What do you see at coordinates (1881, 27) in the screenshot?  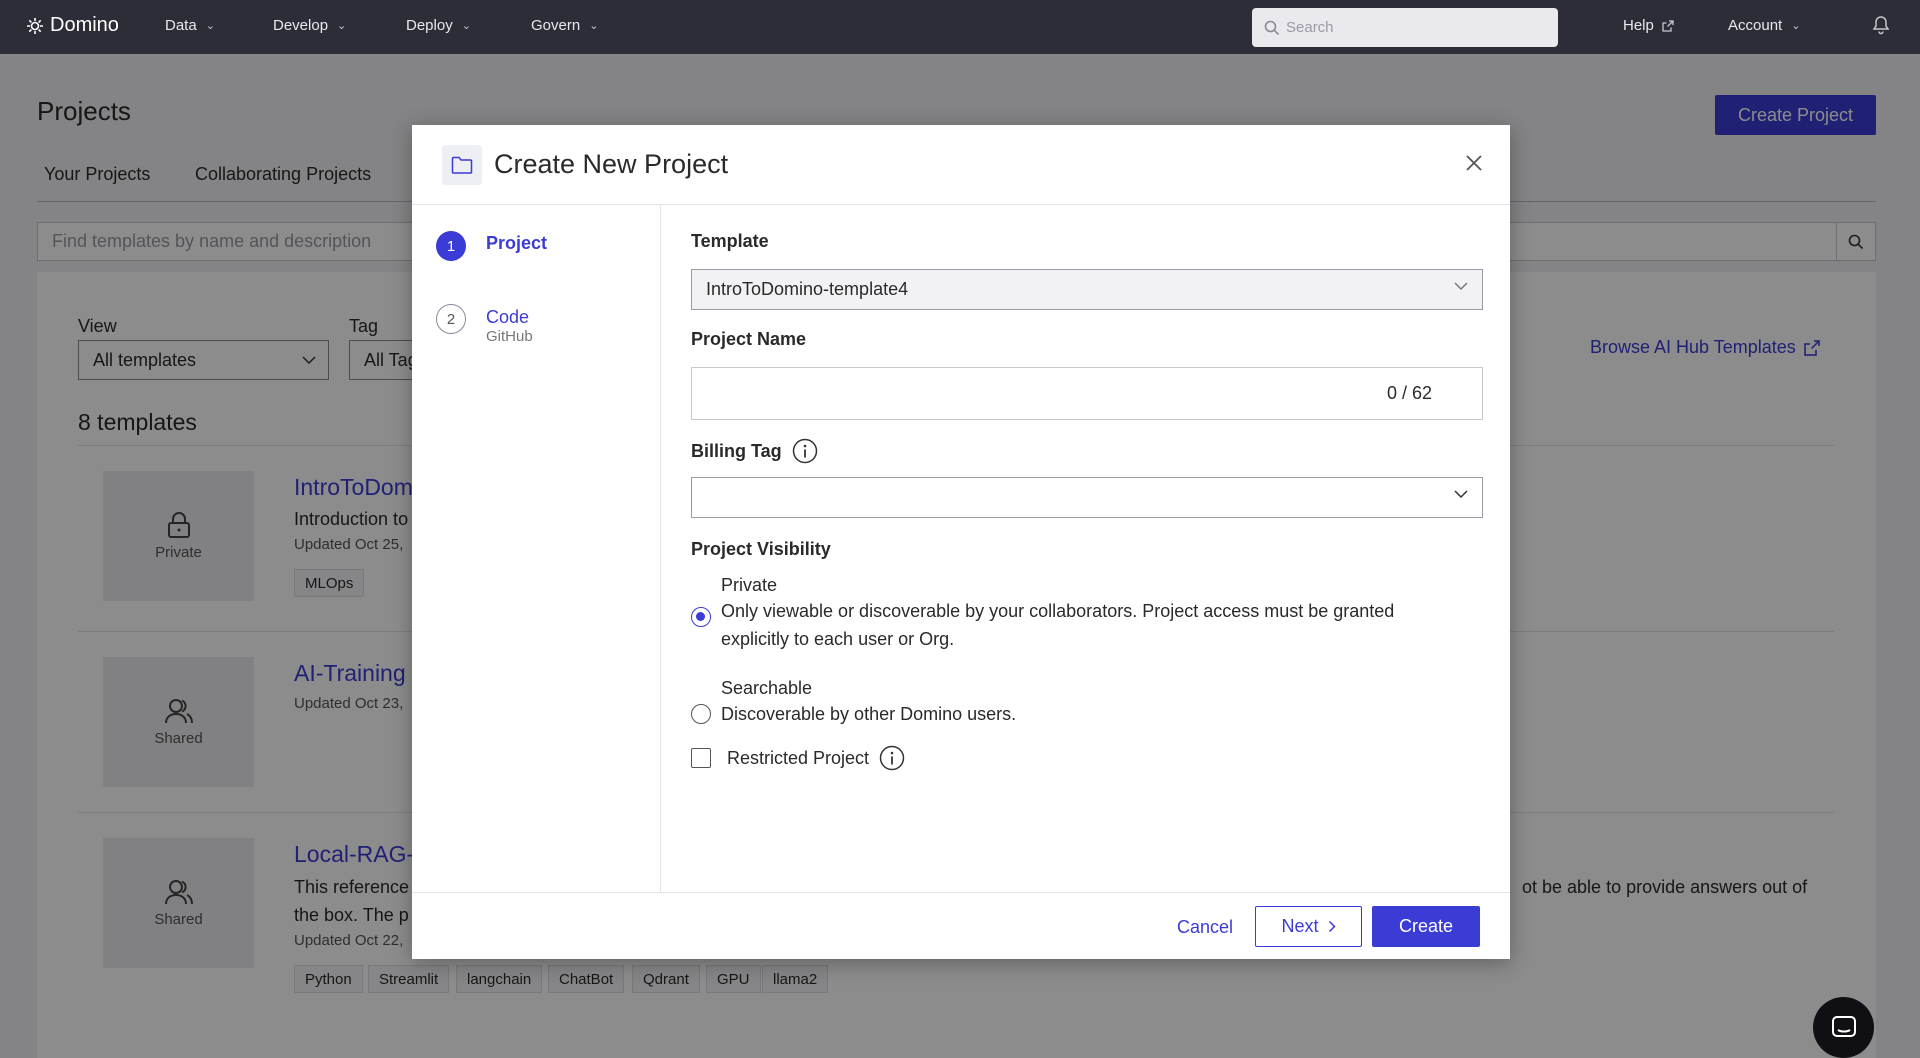 I see `notifications-bell-icon` at bounding box center [1881, 27].